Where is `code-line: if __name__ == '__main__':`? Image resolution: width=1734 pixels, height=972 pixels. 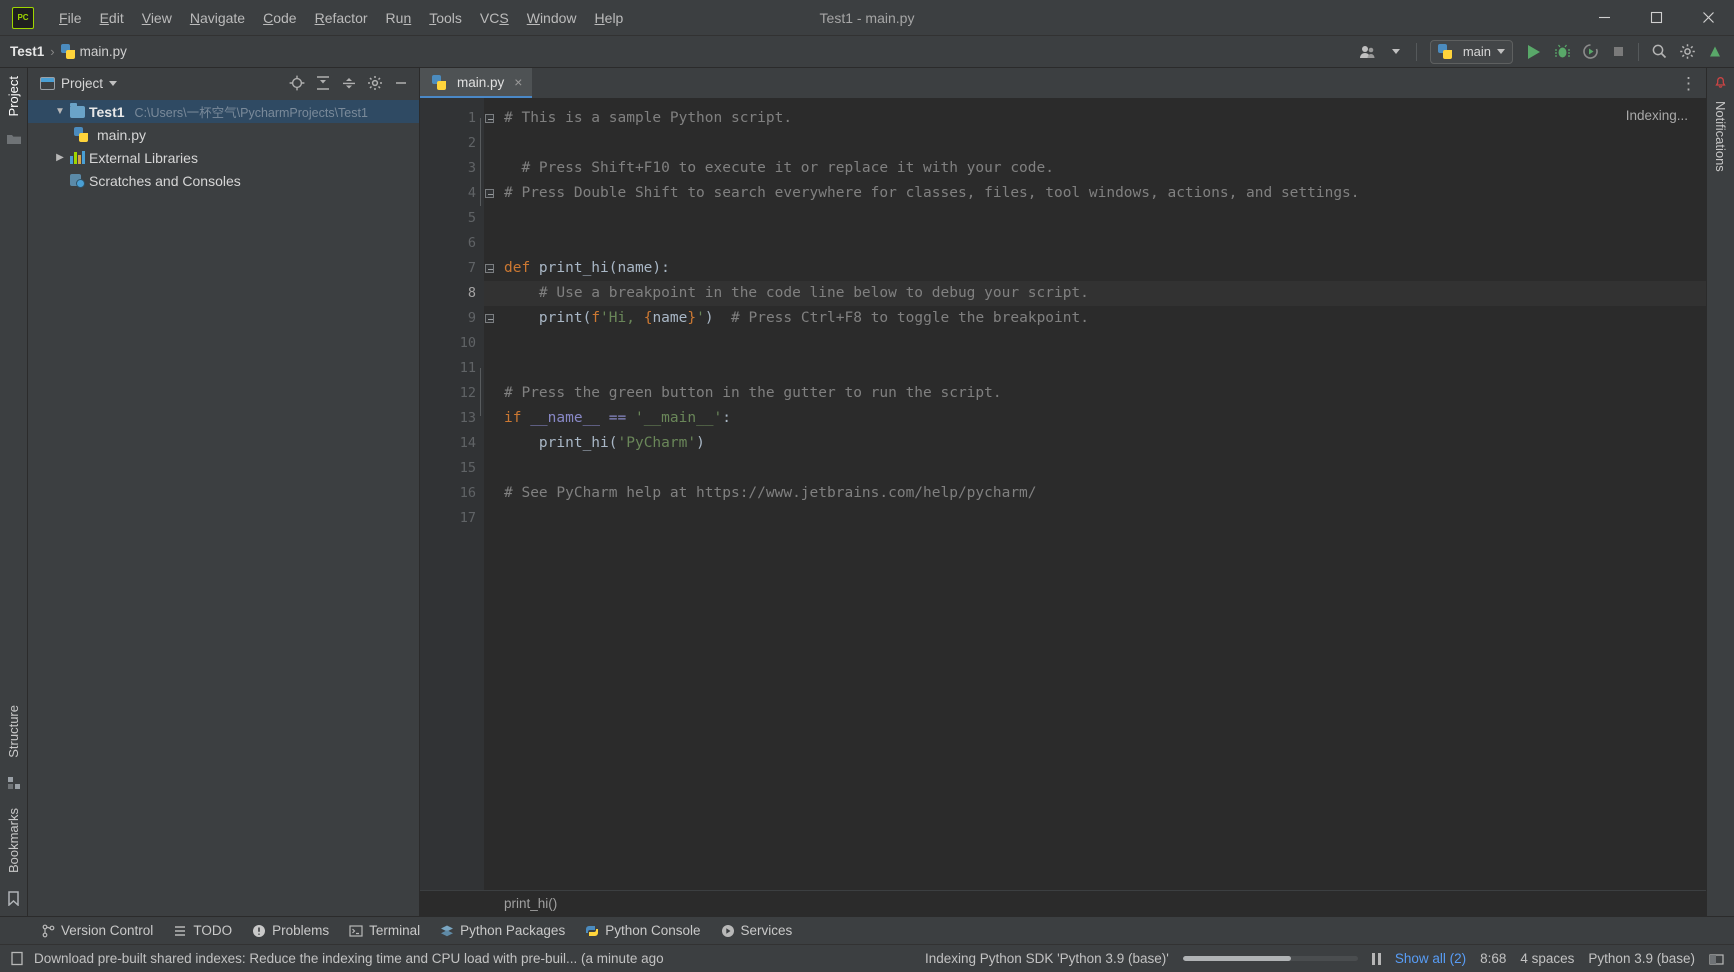 code-line: if __name__ == '__main__': is located at coordinates (1095, 418).